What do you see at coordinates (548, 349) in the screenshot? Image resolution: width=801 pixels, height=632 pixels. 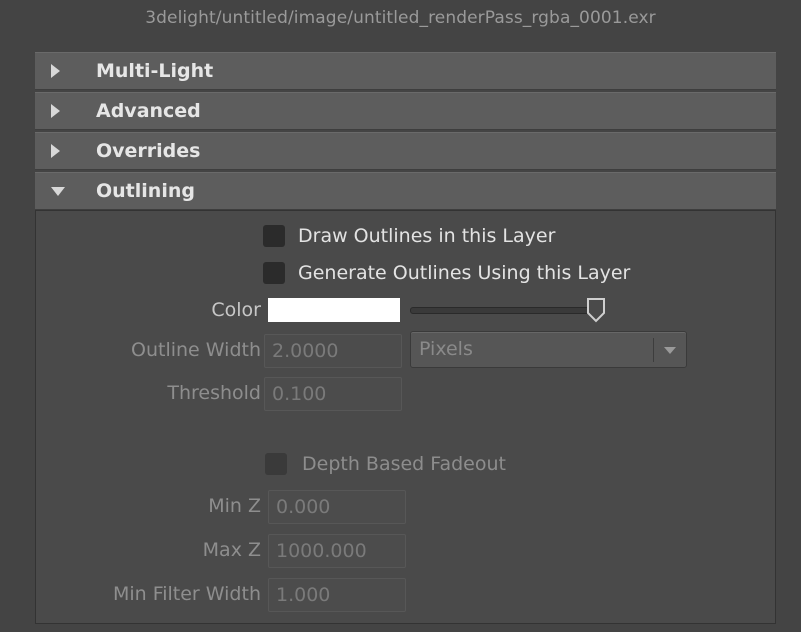 I see `outline-width-unit-select: Pixels` at bounding box center [548, 349].